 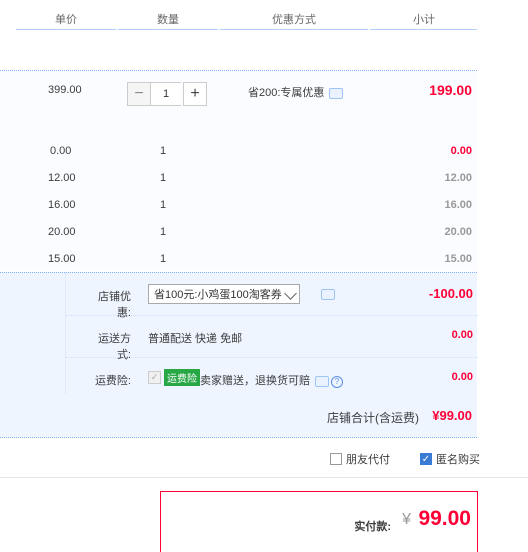 What do you see at coordinates (168, 20) in the screenshot?
I see `column-quantity: 数量` at bounding box center [168, 20].